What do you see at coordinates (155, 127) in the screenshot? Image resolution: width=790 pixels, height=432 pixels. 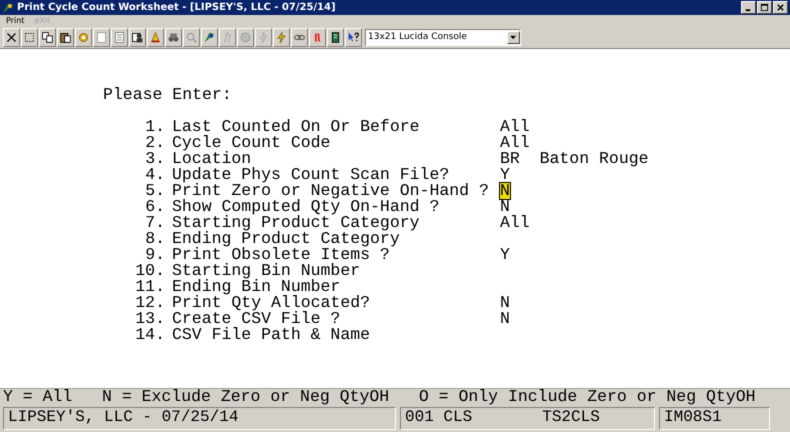 I see `field-number: 1.` at bounding box center [155, 127].